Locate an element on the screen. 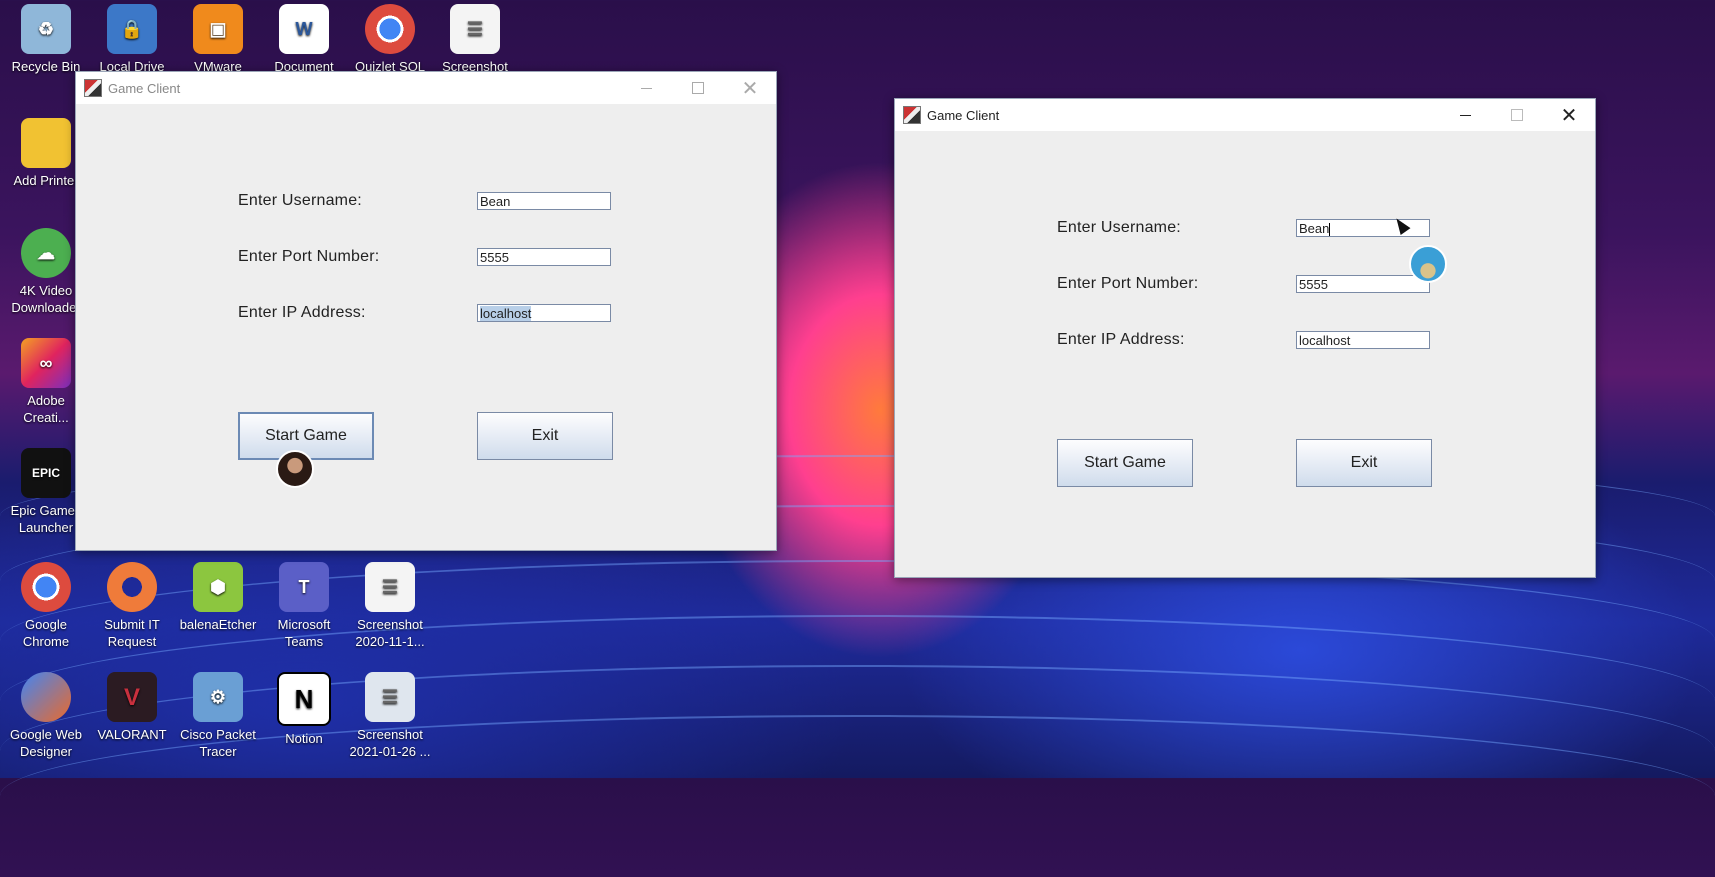  desktop-icon-document: W Document is located at coordinates (304, 39).